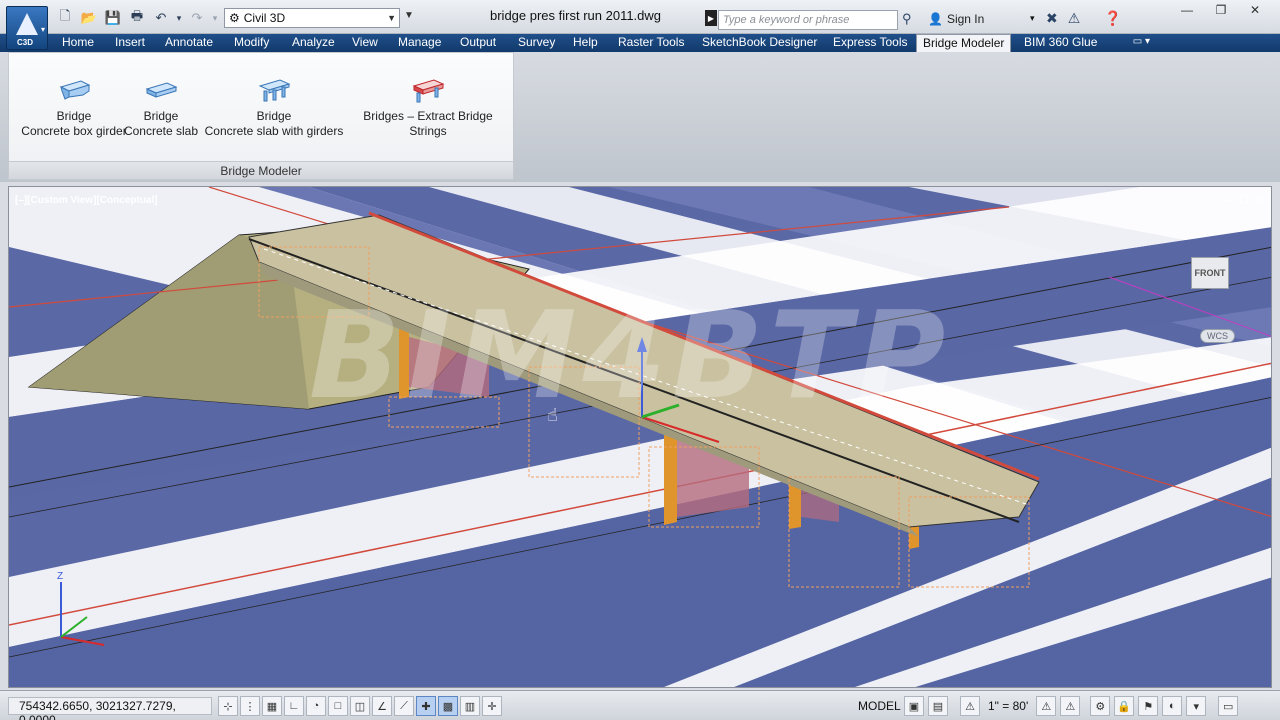 The image size is (1280, 720). Describe the element at coordinates (870, 43) in the screenshot. I see `tab-express-tools: Express Tools` at that location.